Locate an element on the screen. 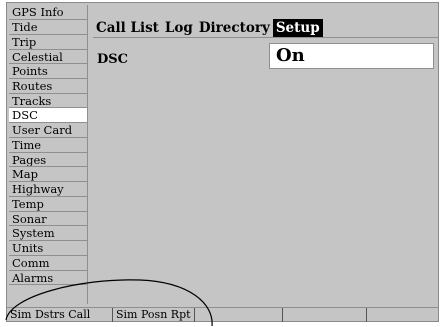 The width and height of the screenshot is (443, 327). tab-underline is located at coordinates (265, 37).